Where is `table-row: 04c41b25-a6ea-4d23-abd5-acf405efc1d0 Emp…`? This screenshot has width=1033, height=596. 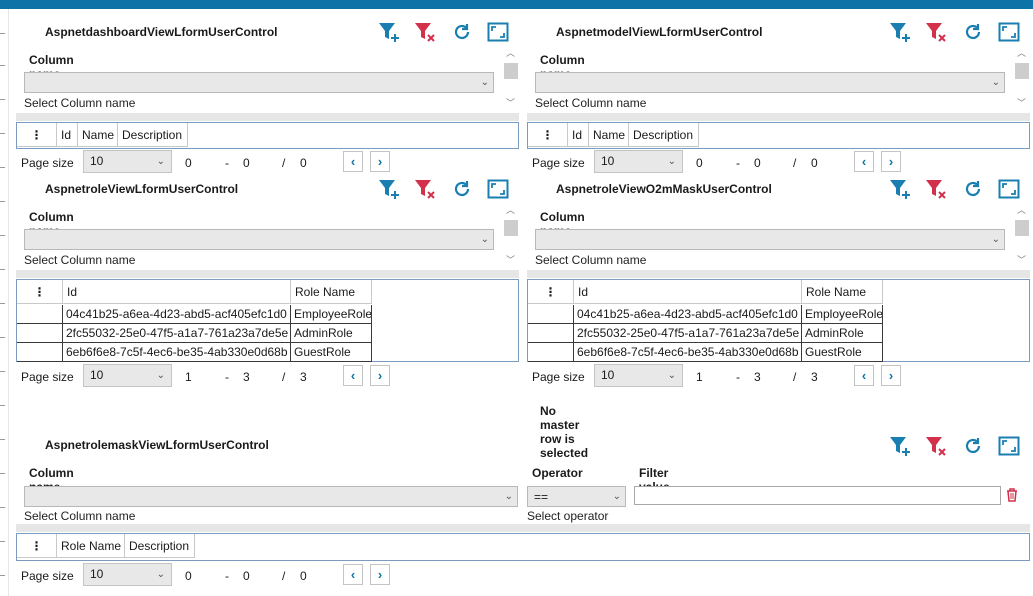
table-row: 04c41b25-a6ea-4d23-abd5-acf405efc1d0 Emp… is located at coordinates (705, 314).